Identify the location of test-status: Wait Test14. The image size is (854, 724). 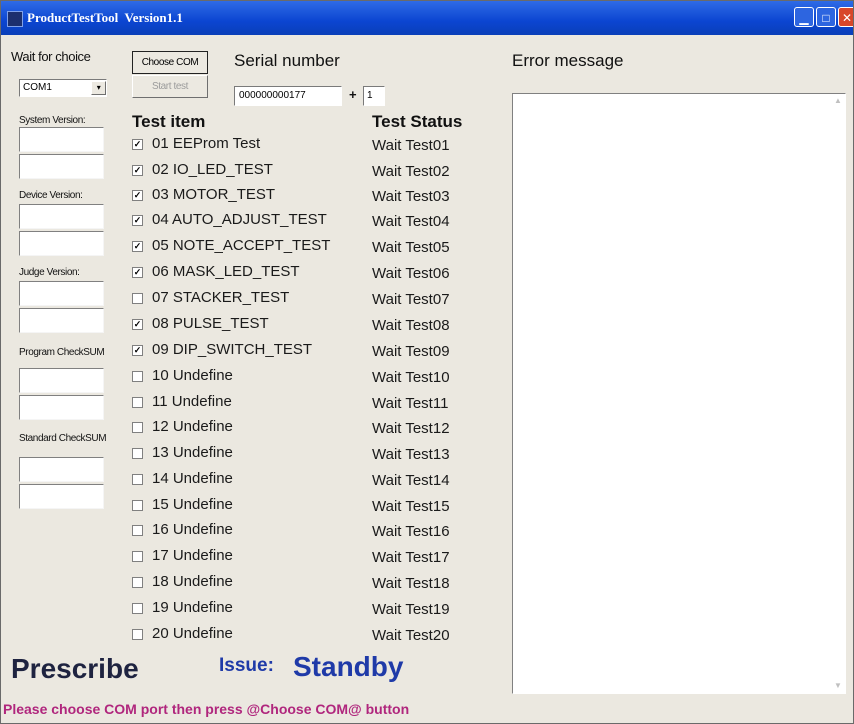
(411, 480).